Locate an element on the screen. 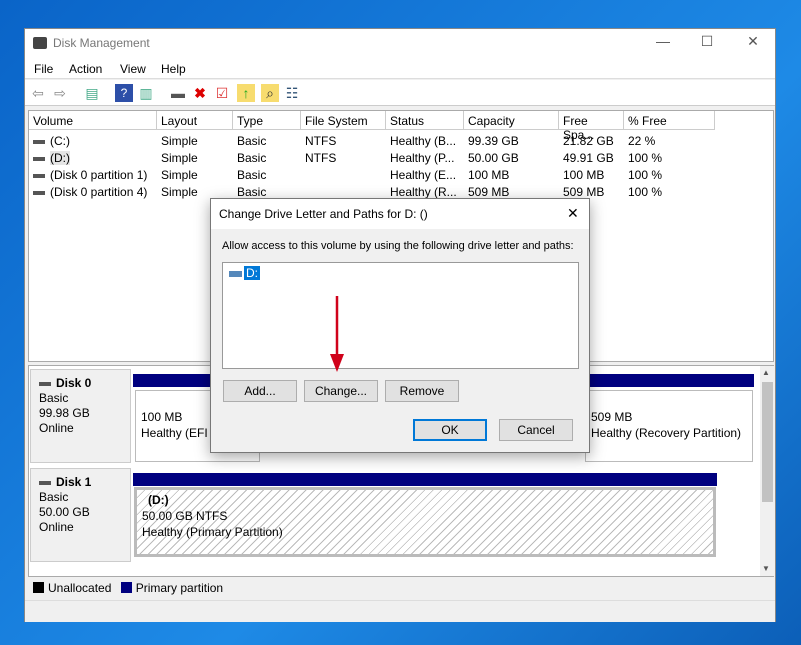  column-type: Type is located at coordinates (267, 120).